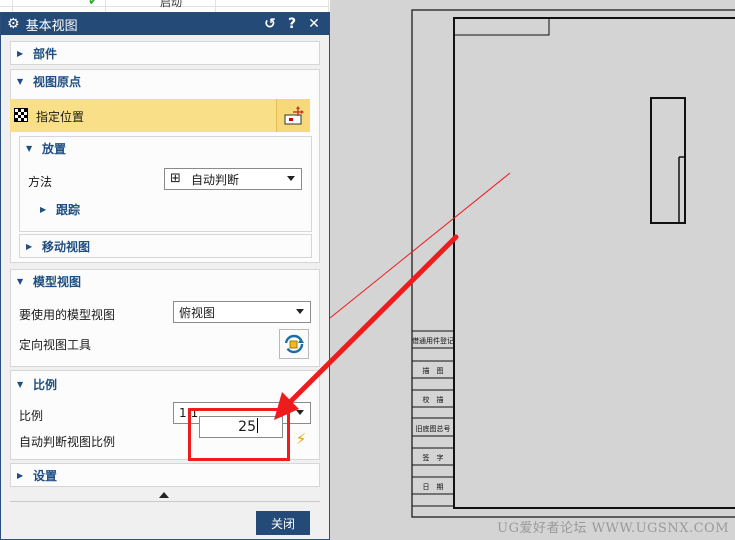  I want to click on bottom-separator, so click(165, 501).